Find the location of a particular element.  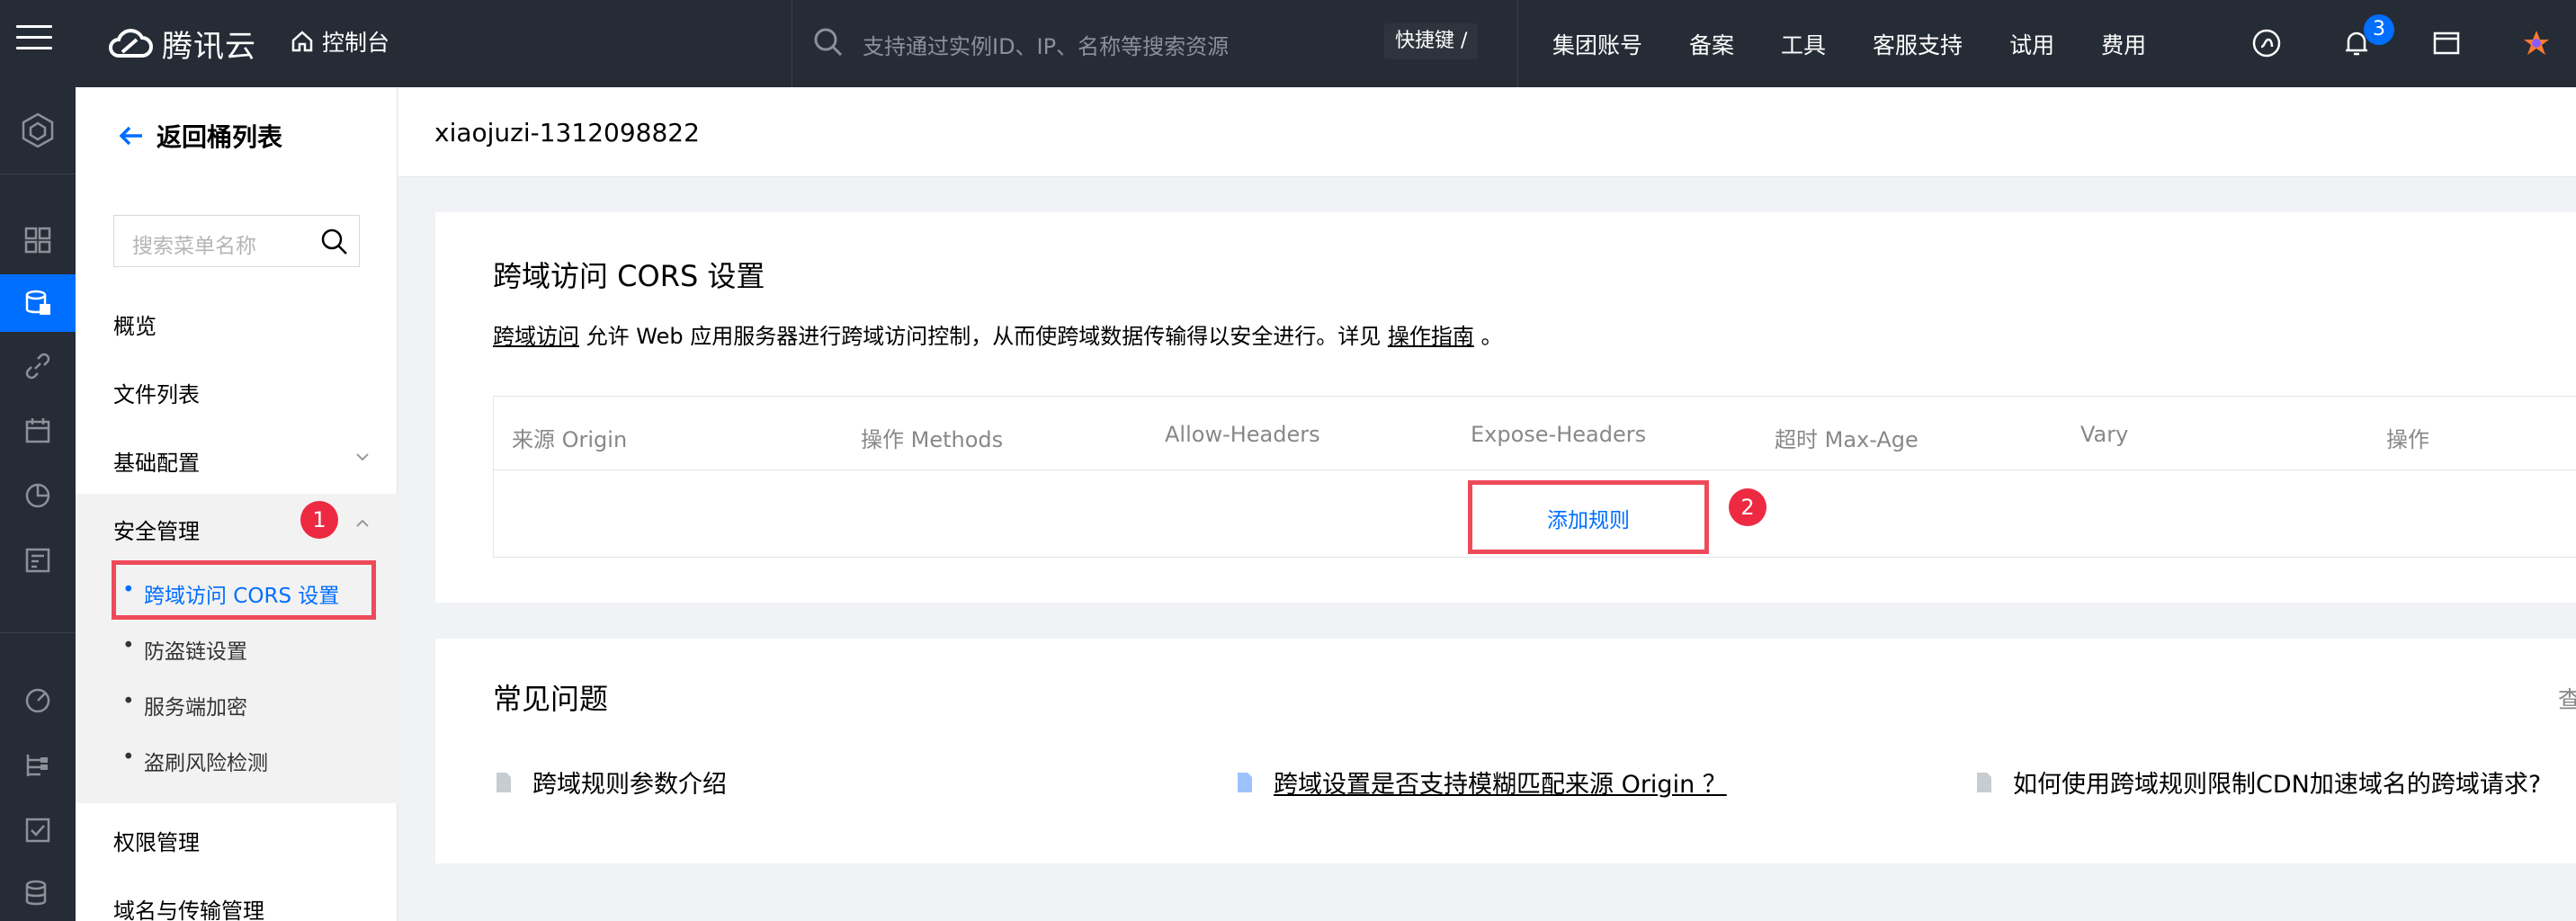

col-actions: 操作 is located at coordinates (2407, 440).